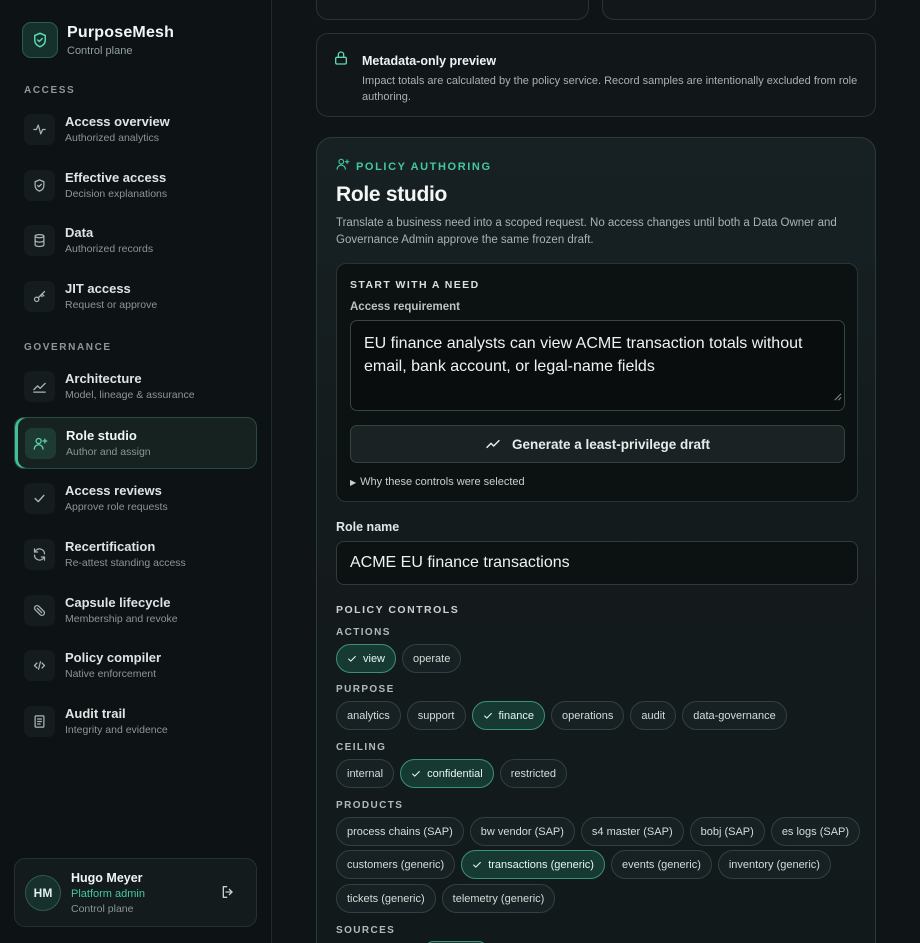 The height and width of the screenshot is (943, 920). I want to click on sidebar-item-role-studio: Role studio Author and assign, so click(135, 443).